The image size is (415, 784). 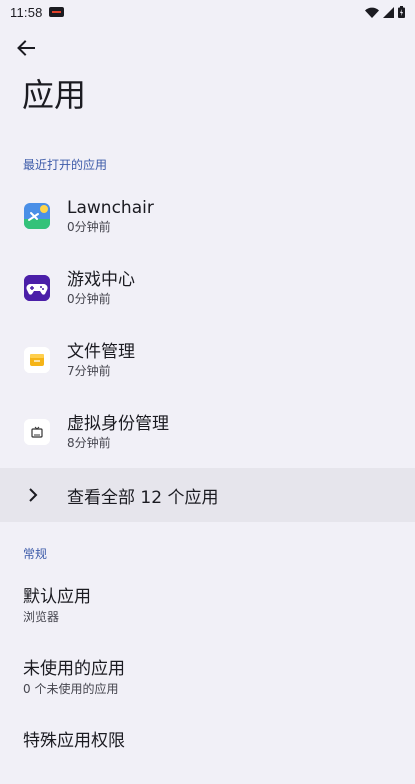 I want to click on folder-icon, so click(x=37, y=360).